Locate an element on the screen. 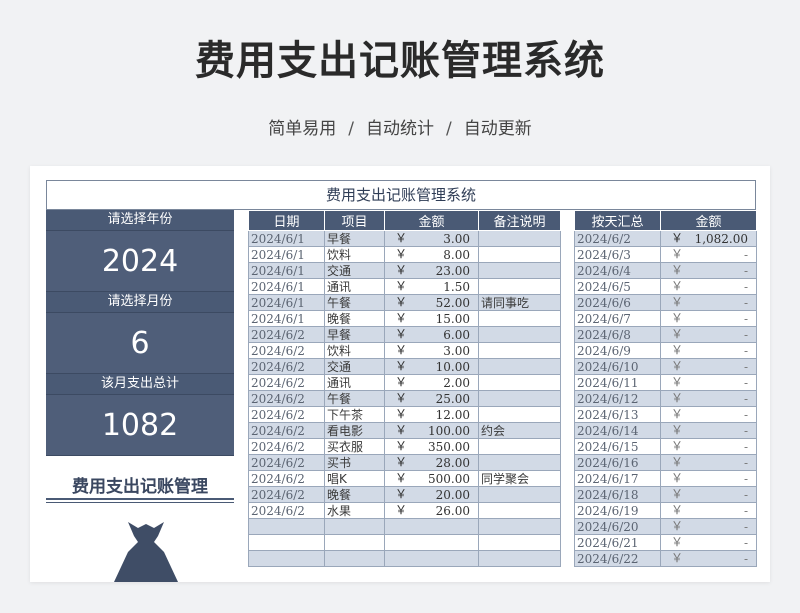  cell-daily-date: 2024/6/14 is located at coordinates (617, 430).